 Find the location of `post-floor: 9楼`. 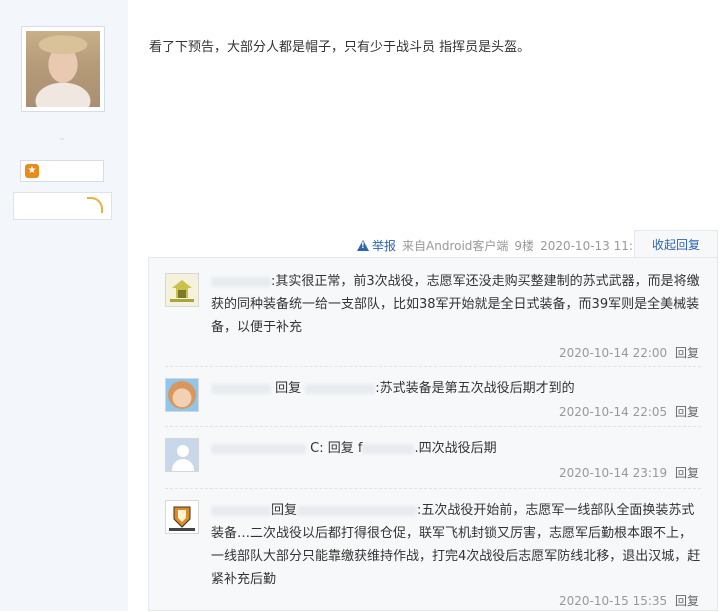

post-floor: 9楼 is located at coordinates (524, 246).